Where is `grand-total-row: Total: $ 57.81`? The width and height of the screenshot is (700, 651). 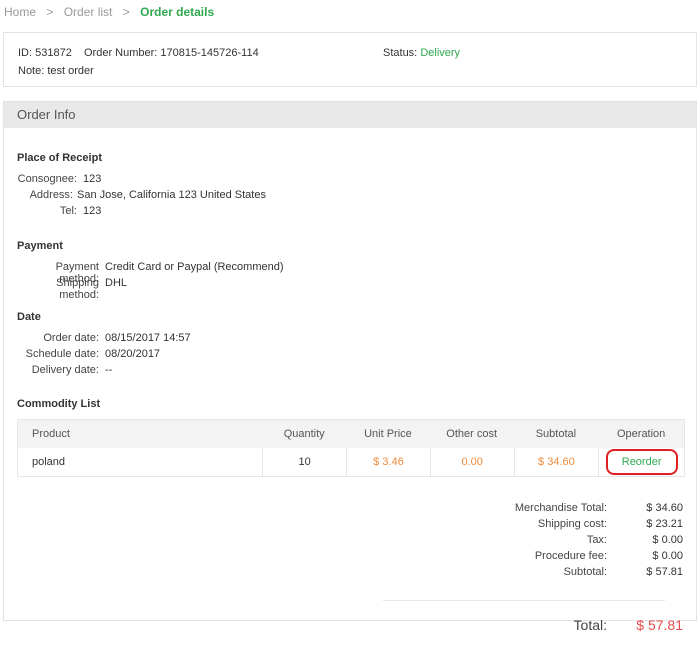
grand-total-row: Total: $ 57.81 is located at coordinates (533, 625).